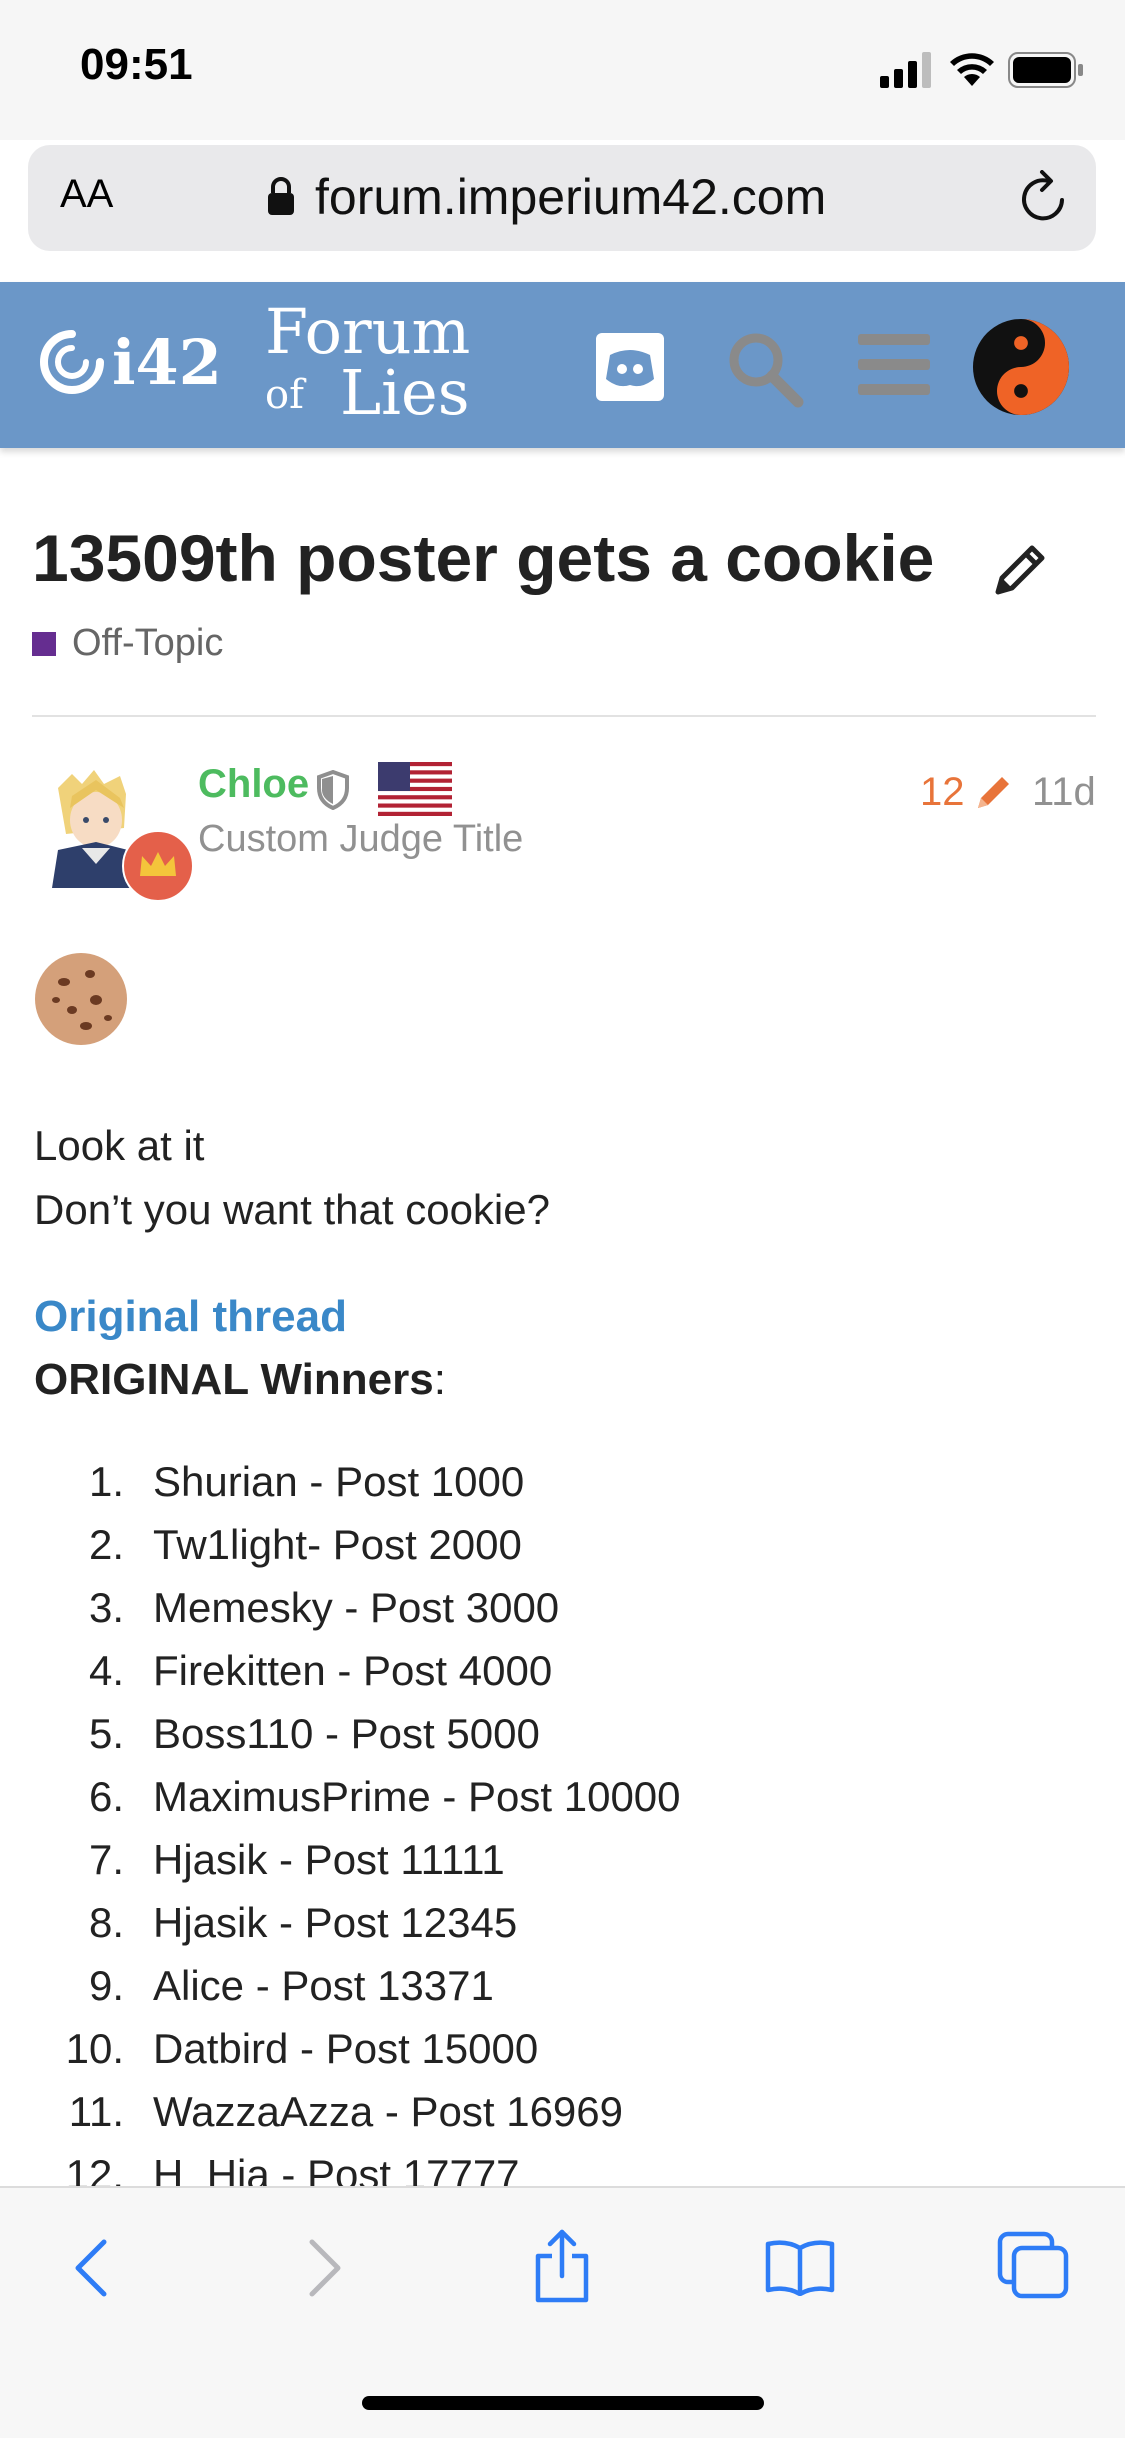 Image resolution: width=1125 pixels, height=2438 pixels. What do you see at coordinates (158, 866) in the screenshot?
I see `crown-badge-icon` at bounding box center [158, 866].